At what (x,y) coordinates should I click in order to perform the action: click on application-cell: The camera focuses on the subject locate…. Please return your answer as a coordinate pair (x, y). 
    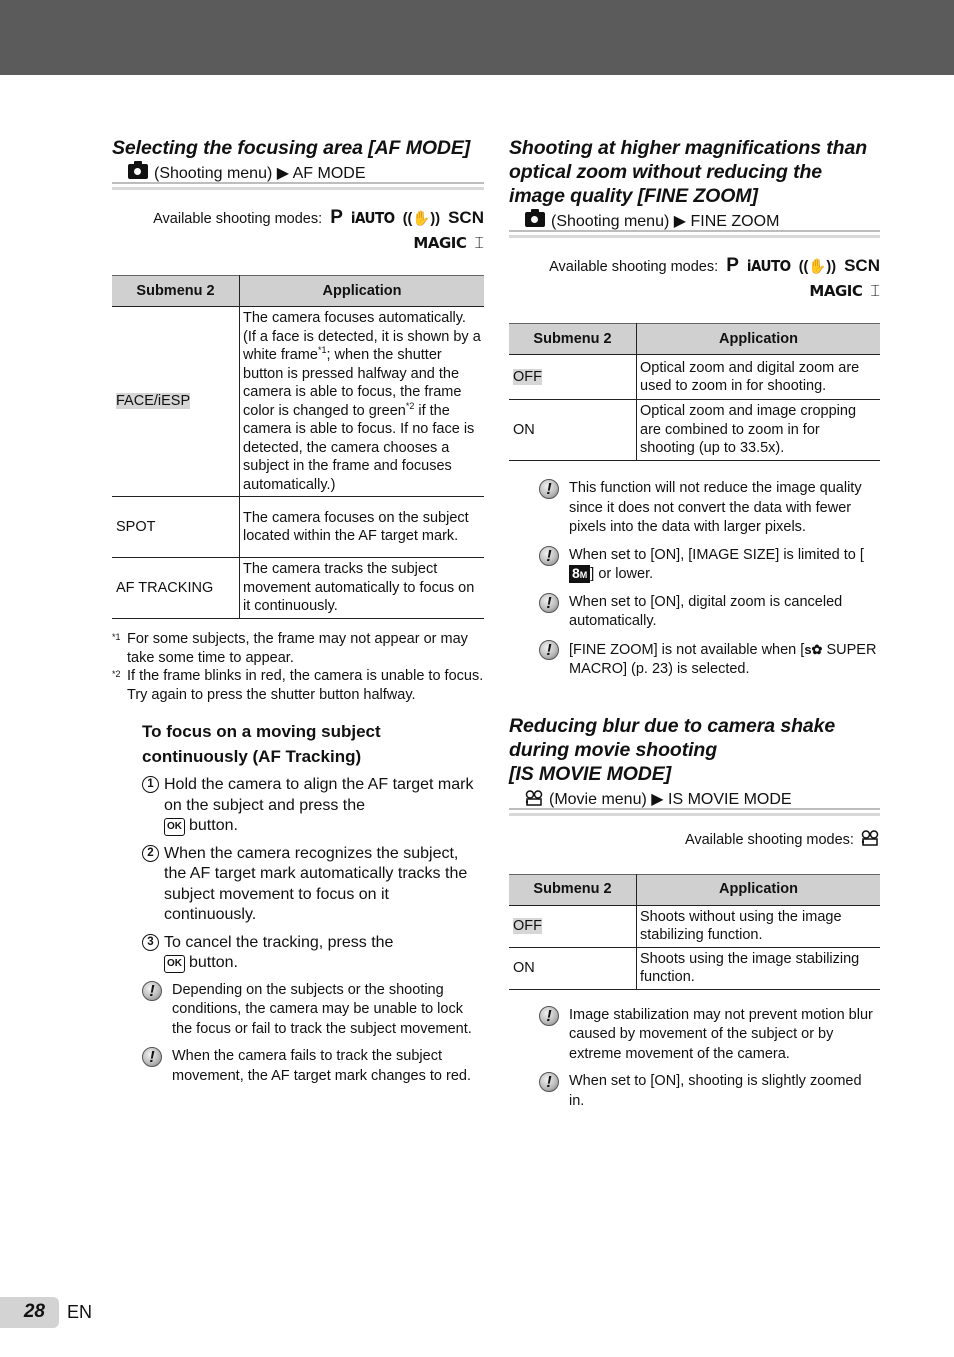
    Looking at the image, I should click on (361, 527).